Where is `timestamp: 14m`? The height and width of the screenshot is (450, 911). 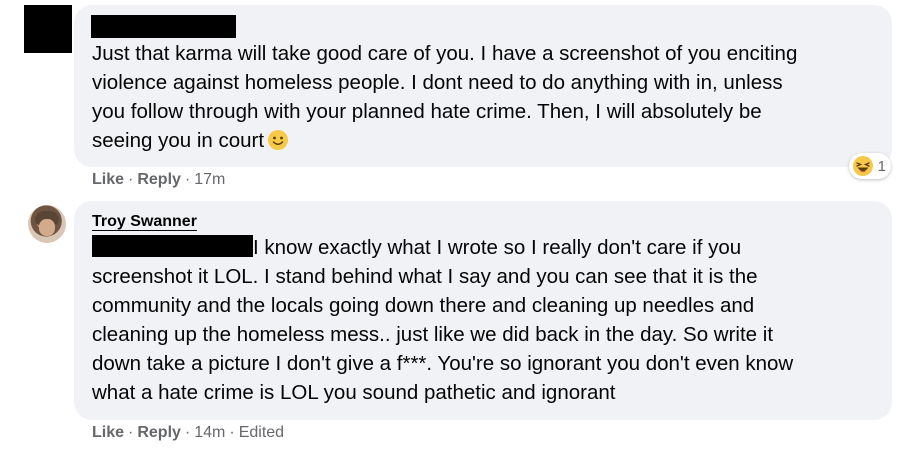 timestamp: 14m is located at coordinates (209, 433).